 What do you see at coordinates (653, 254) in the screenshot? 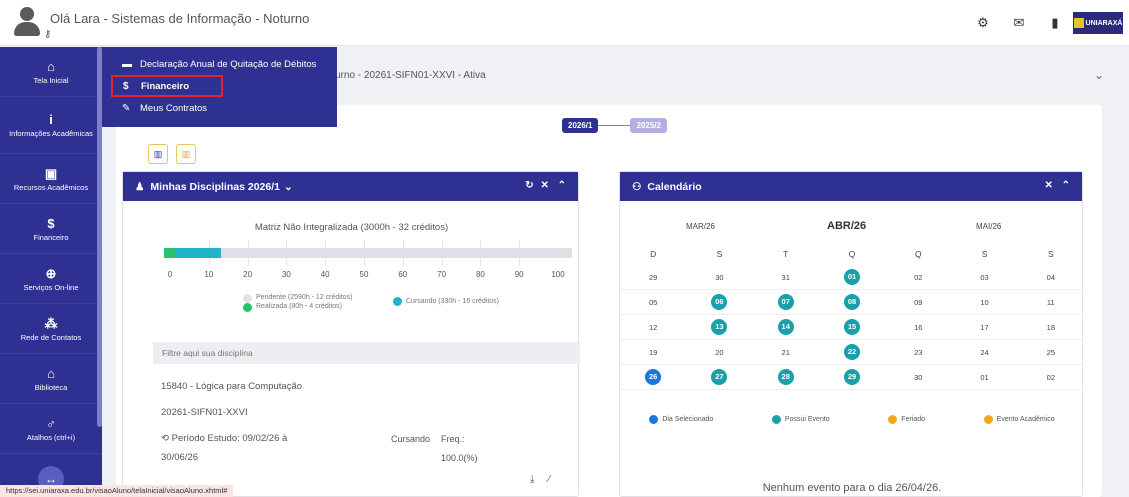
I see `weekday-header: D` at bounding box center [653, 254].